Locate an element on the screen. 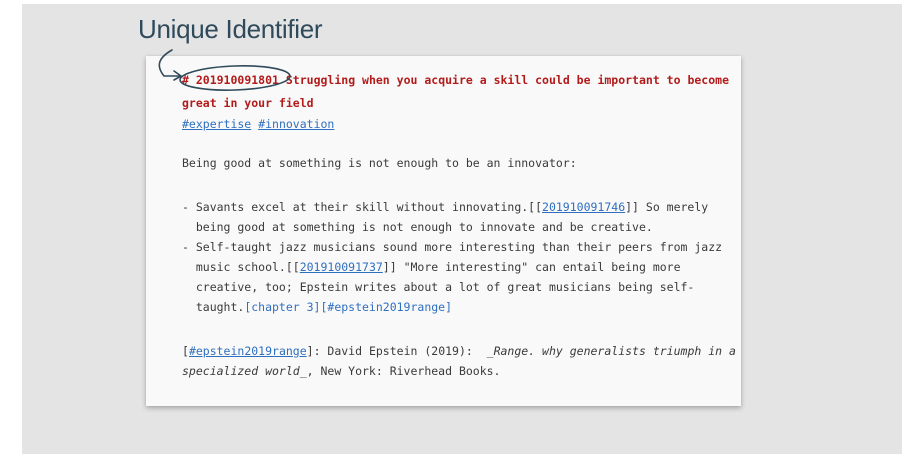 The height and width of the screenshot is (454, 902). bullet-2-text: music school.[[ is located at coordinates (241, 267).